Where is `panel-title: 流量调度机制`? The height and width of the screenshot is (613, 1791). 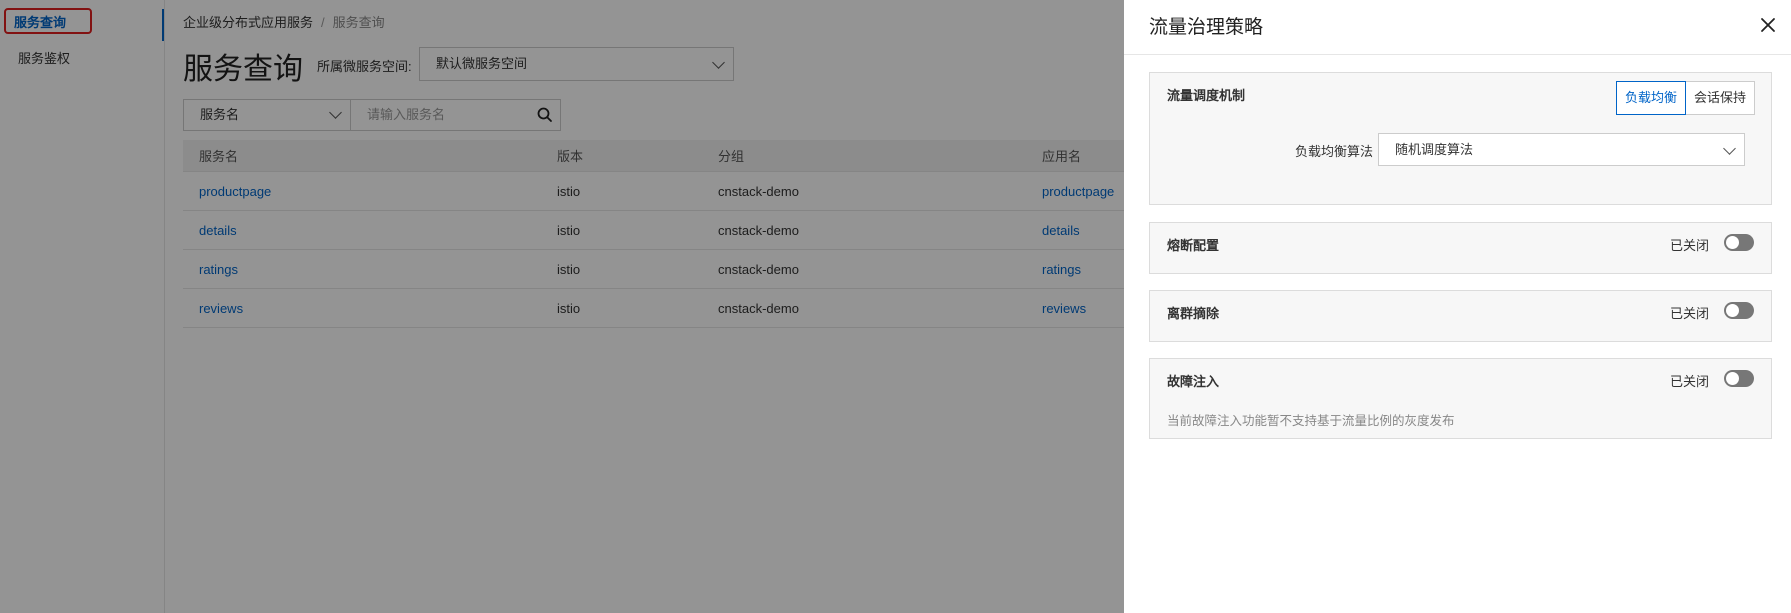 panel-title: 流量调度机制 is located at coordinates (1206, 95).